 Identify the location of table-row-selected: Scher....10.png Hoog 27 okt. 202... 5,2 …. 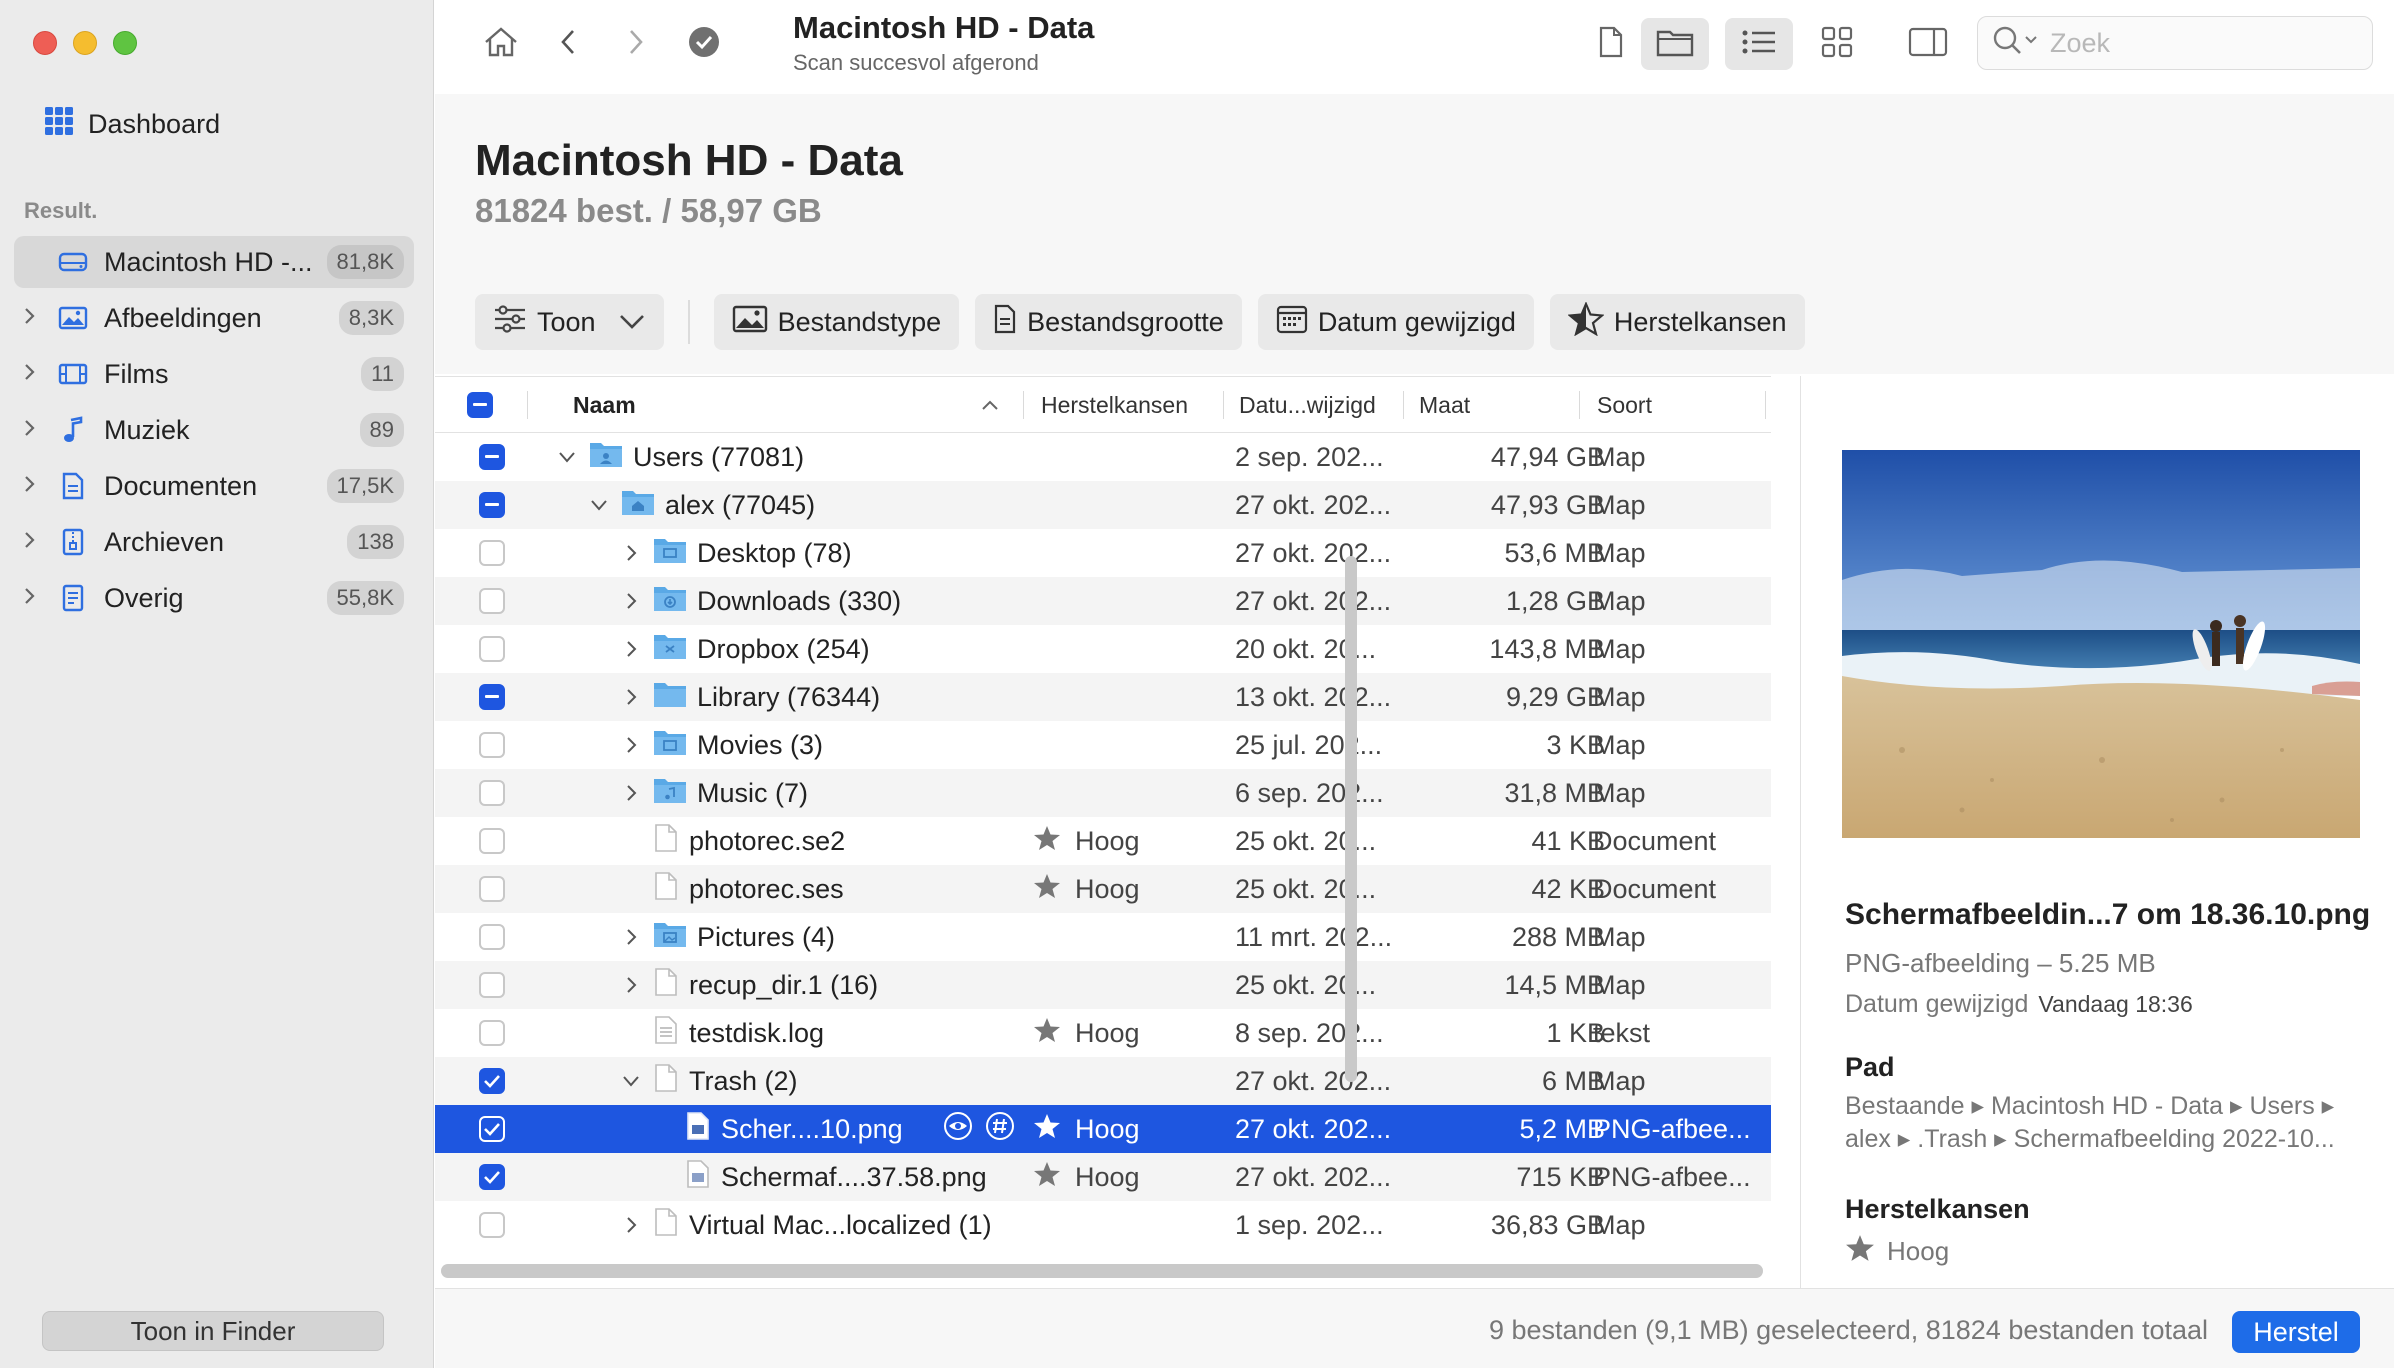
(1103, 1129).